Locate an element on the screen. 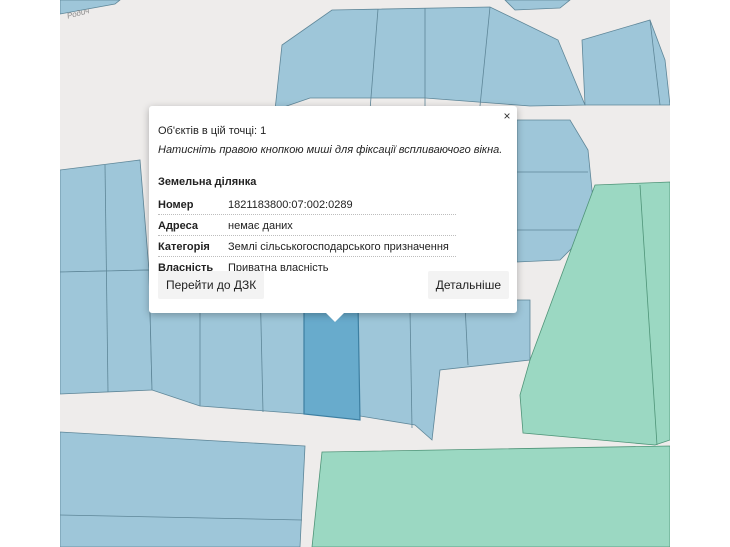 This screenshot has height=547, width=730. close-icon: × is located at coordinates (507, 116).